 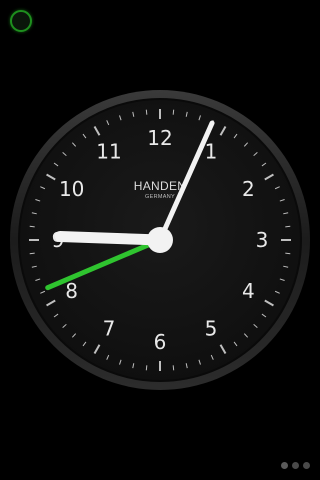 What do you see at coordinates (109, 328) in the screenshot?
I see `numeral-7: 7` at bounding box center [109, 328].